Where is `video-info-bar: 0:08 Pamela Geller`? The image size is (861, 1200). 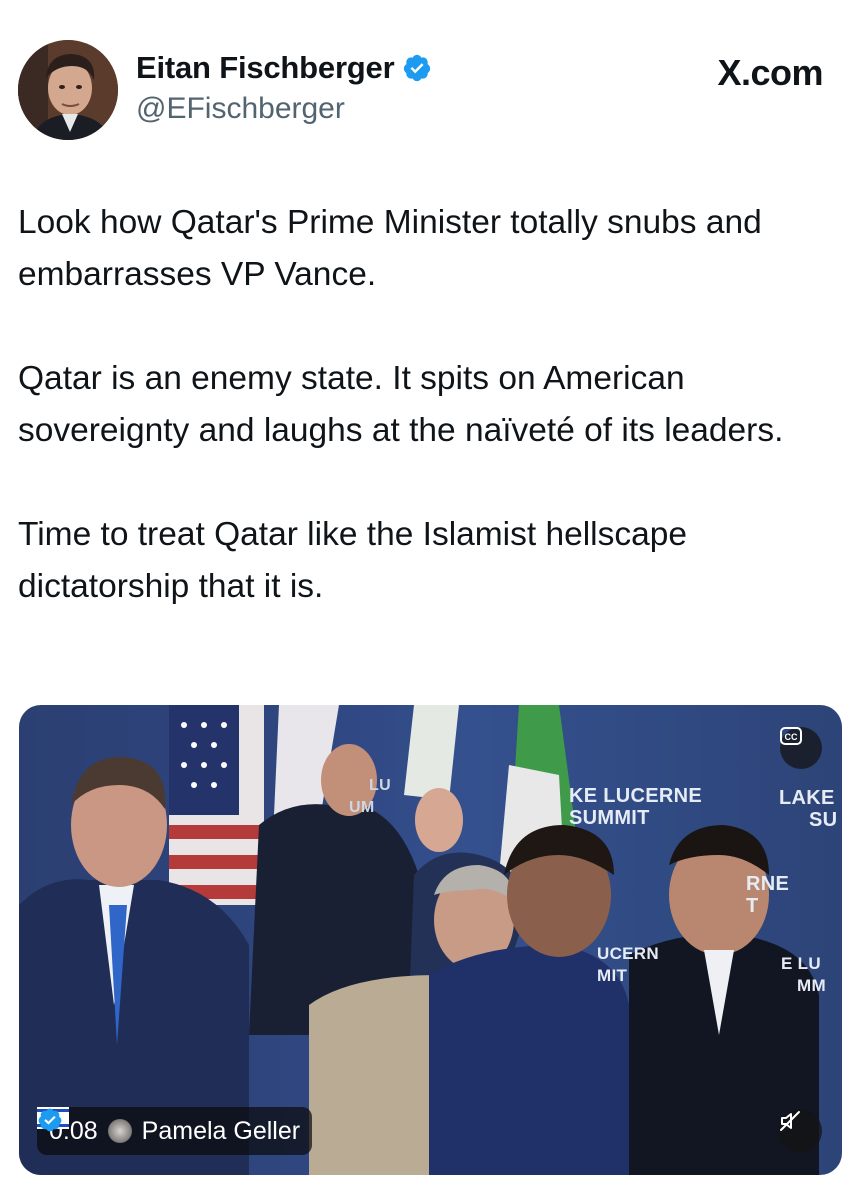
video-info-bar: 0:08 Pamela Geller is located at coordinates (175, 1131).